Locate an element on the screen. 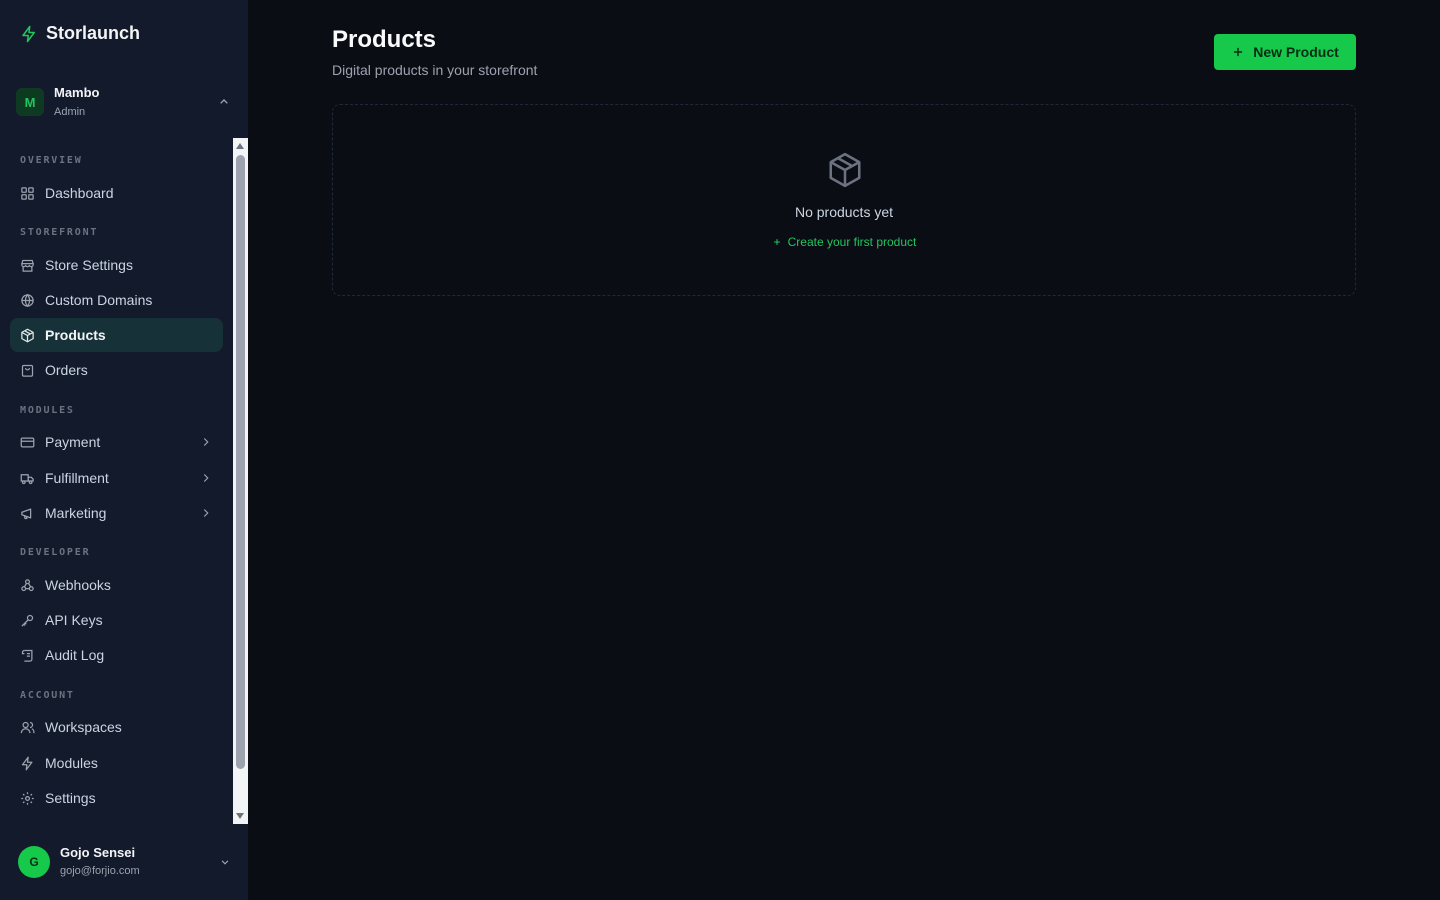  sidebar-scrollbar is located at coordinates (240, 481).